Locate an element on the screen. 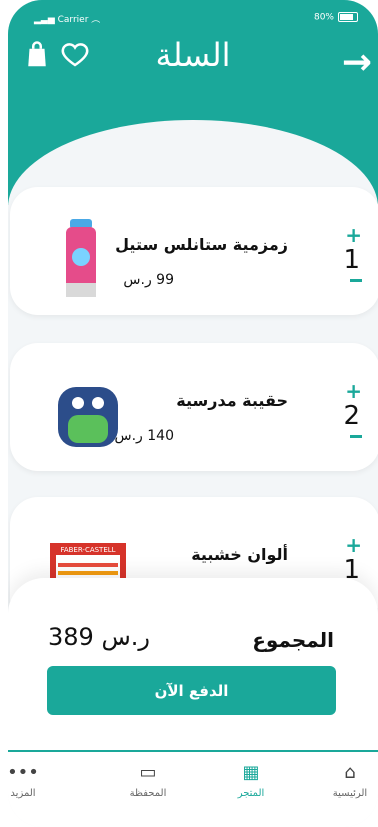 The height and width of the screenshot is (827, 378). product-name: حقيبة مدرسية is located at coordinates (232, 400).